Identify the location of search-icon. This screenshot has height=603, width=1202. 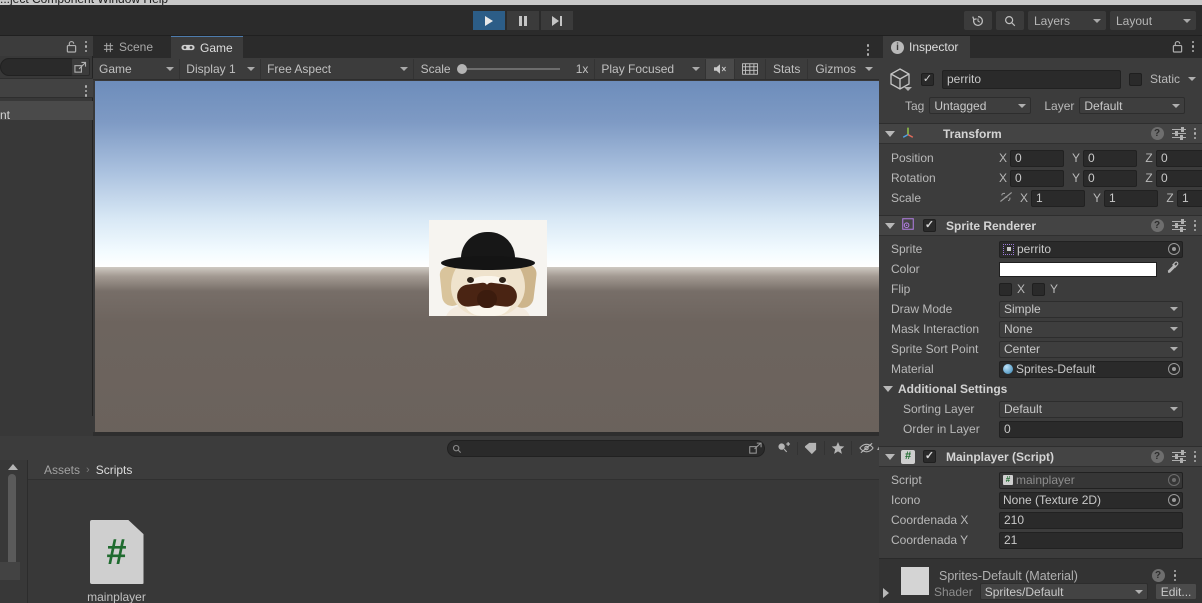
(1010, 20).